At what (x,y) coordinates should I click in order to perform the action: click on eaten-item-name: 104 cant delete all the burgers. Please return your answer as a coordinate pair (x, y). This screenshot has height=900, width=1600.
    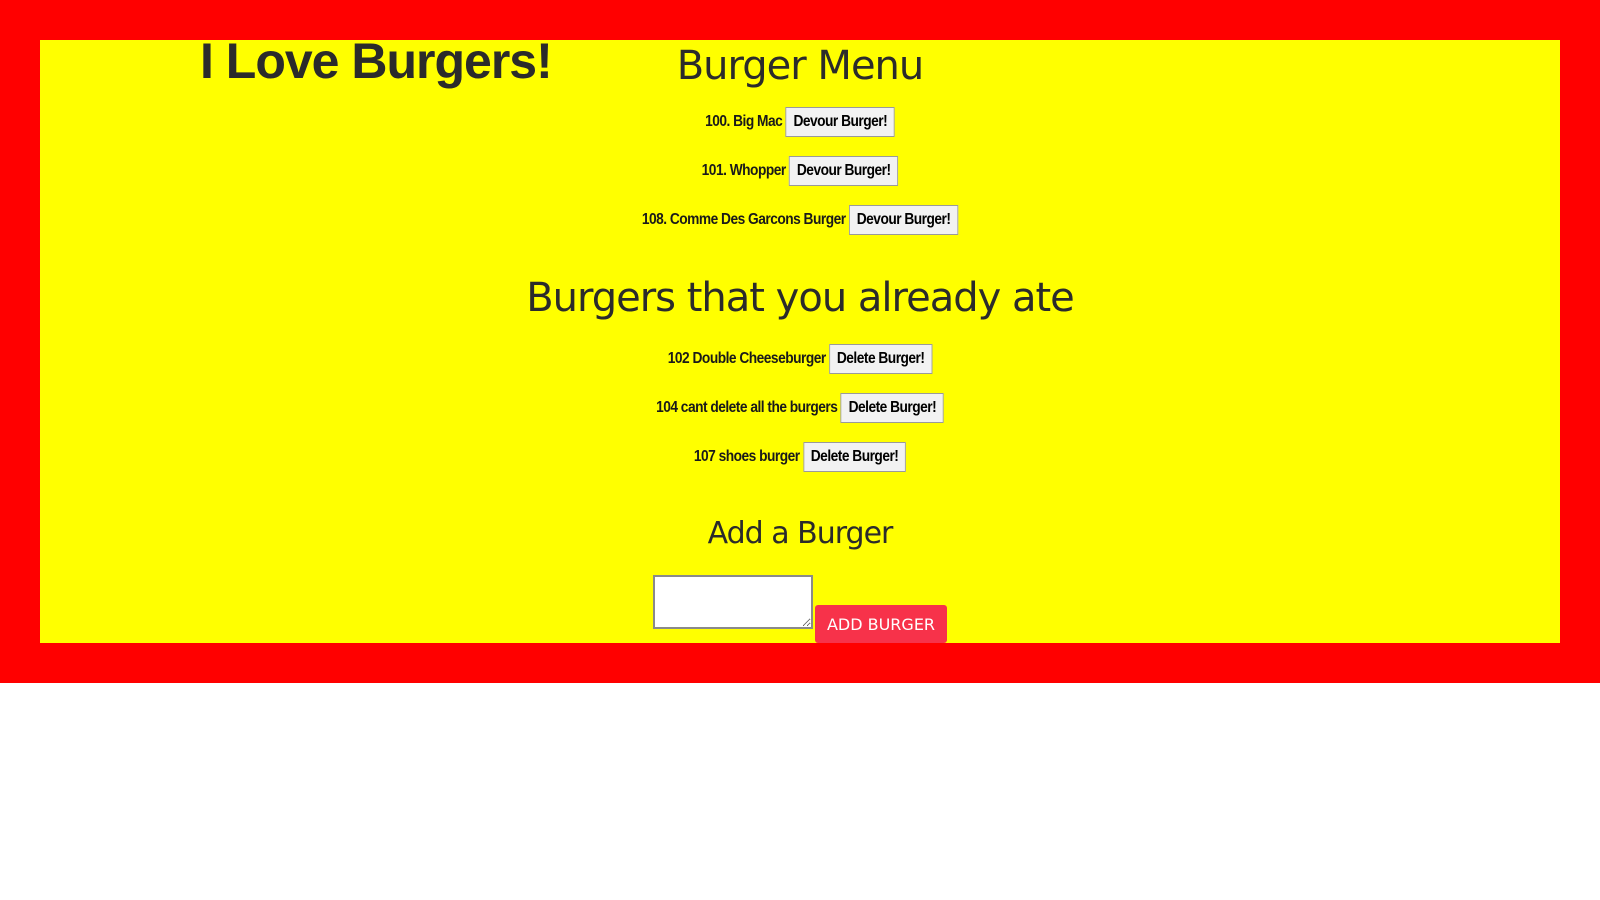
    Looking at the image, I should click on (747, 407).